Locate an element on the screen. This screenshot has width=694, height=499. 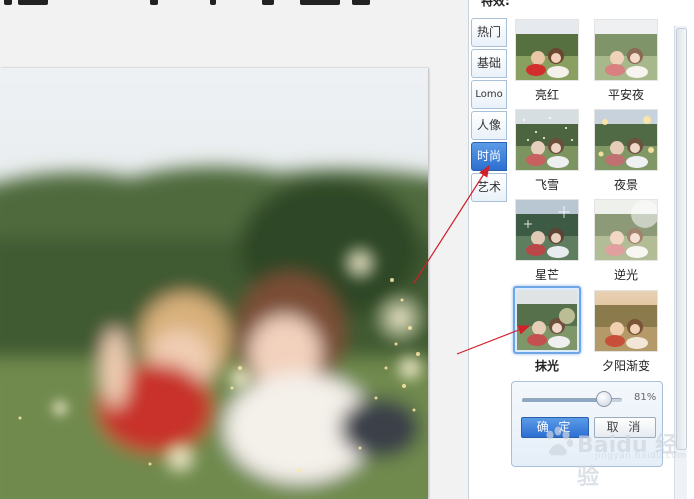
effect-label: 夜景 is located at coordinates (625, 185).